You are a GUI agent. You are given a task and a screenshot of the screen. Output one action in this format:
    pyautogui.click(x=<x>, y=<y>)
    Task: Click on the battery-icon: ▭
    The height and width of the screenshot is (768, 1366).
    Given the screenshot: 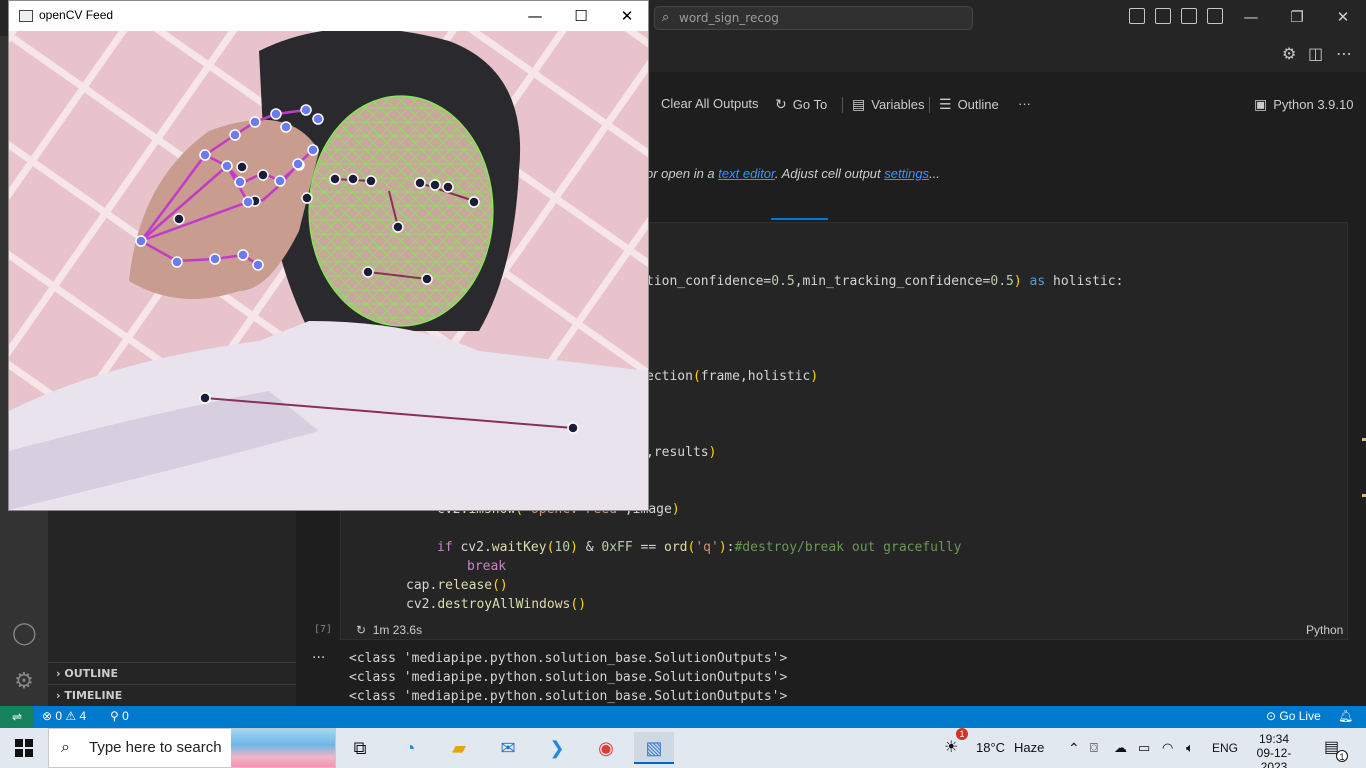 What is the action you would take?
    pyautogui.click(x=1144, y=748)
    